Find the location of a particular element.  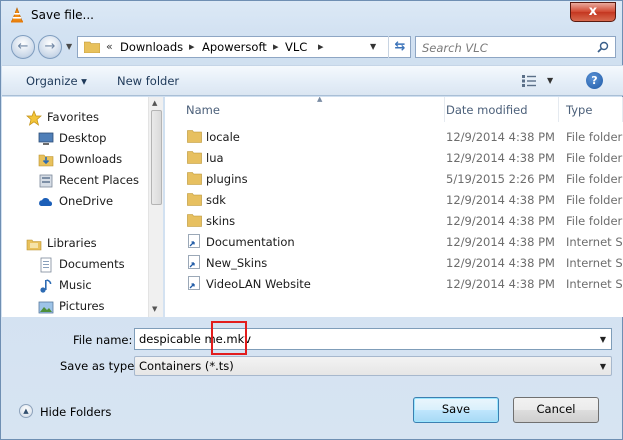

file-name: skins is located at coordinates (221, 221).